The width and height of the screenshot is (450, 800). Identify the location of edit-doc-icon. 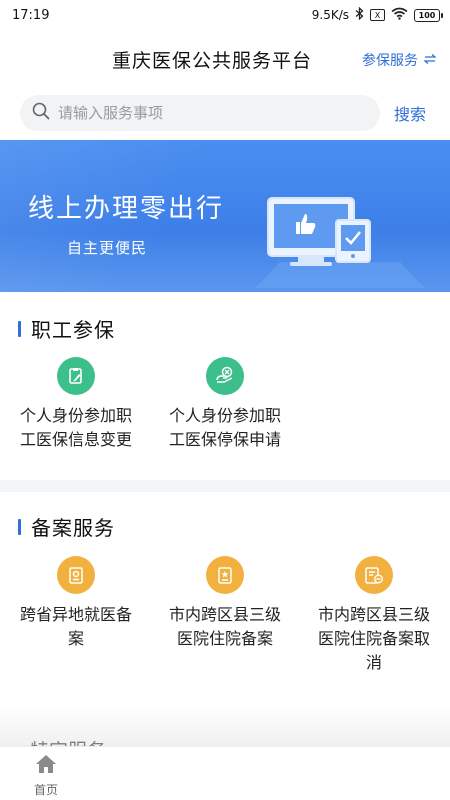
(76, 376).